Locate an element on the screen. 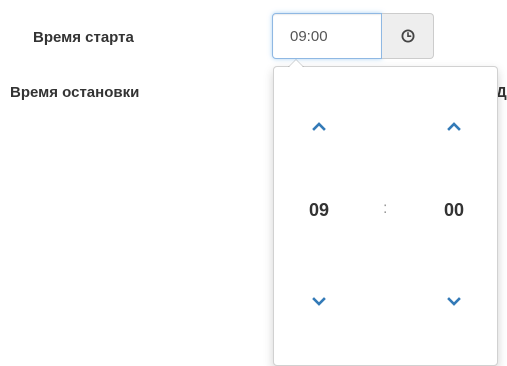 The height and width of the screenshot is (366, 507). increment-minute-button is located at coordinates (454, 126).